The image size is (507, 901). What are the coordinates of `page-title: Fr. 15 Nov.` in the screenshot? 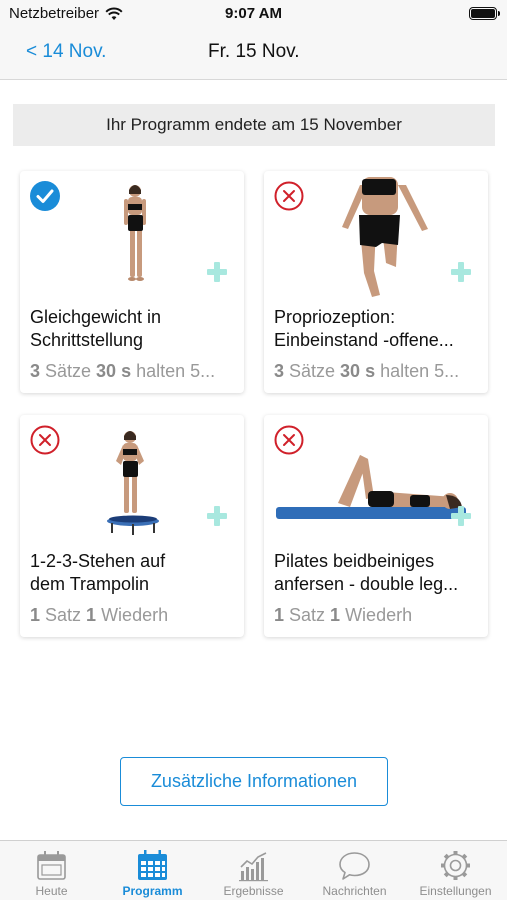 It's located at (254, 51).